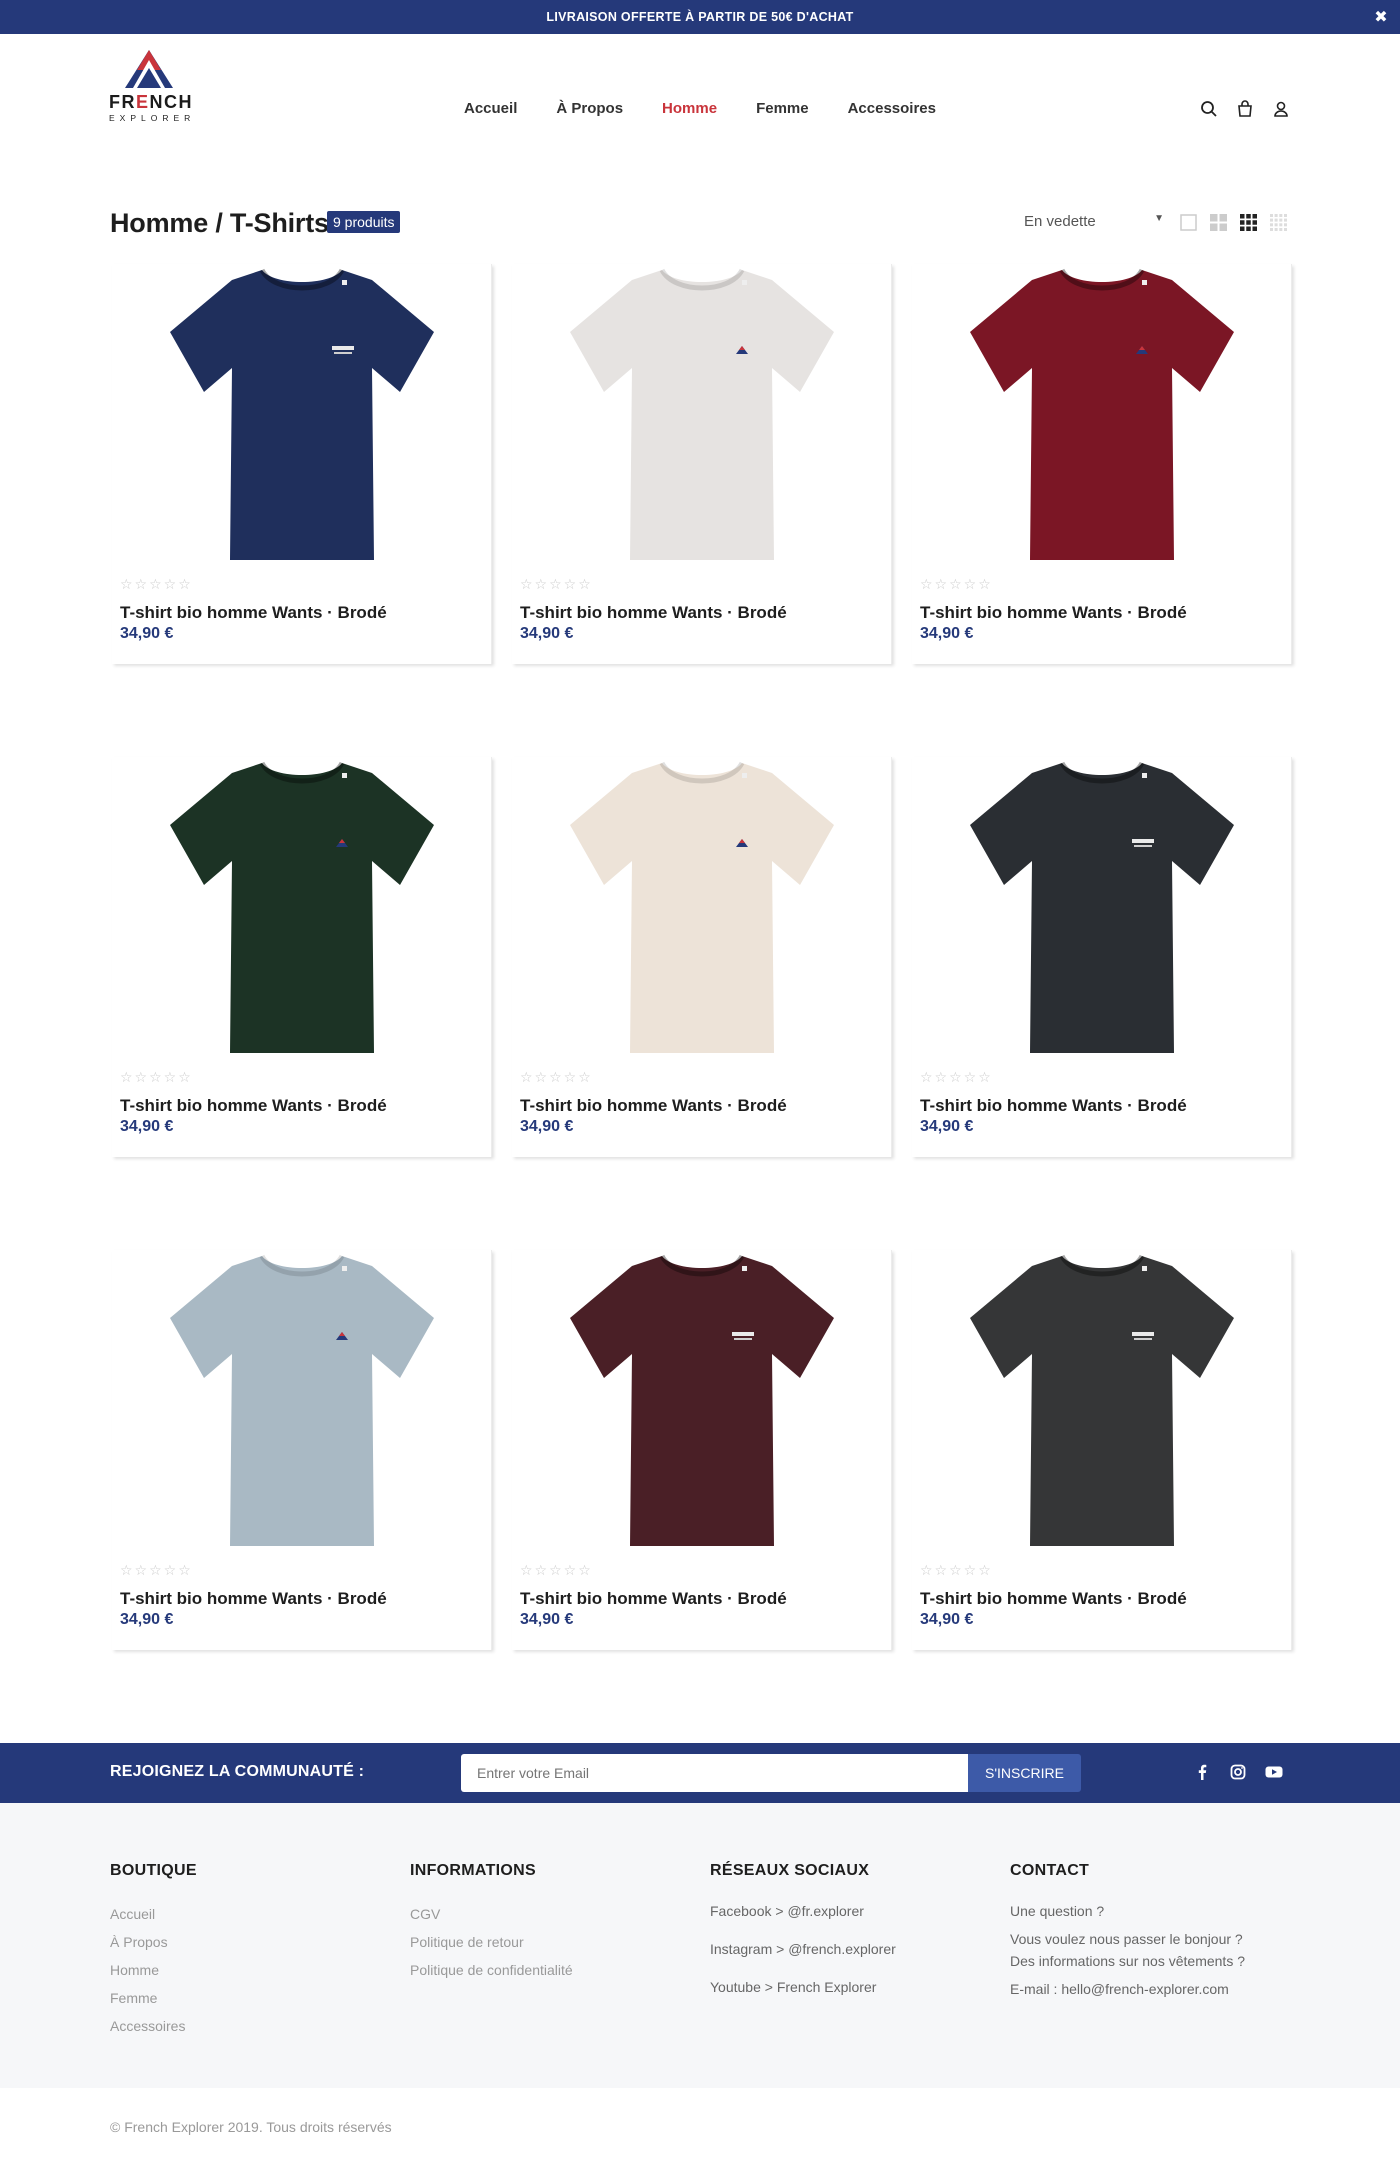  What do you see at coordinates (1381, 17) in the screenshot?
I see `close-icon: ✖` at bounding box center [1381, 17].